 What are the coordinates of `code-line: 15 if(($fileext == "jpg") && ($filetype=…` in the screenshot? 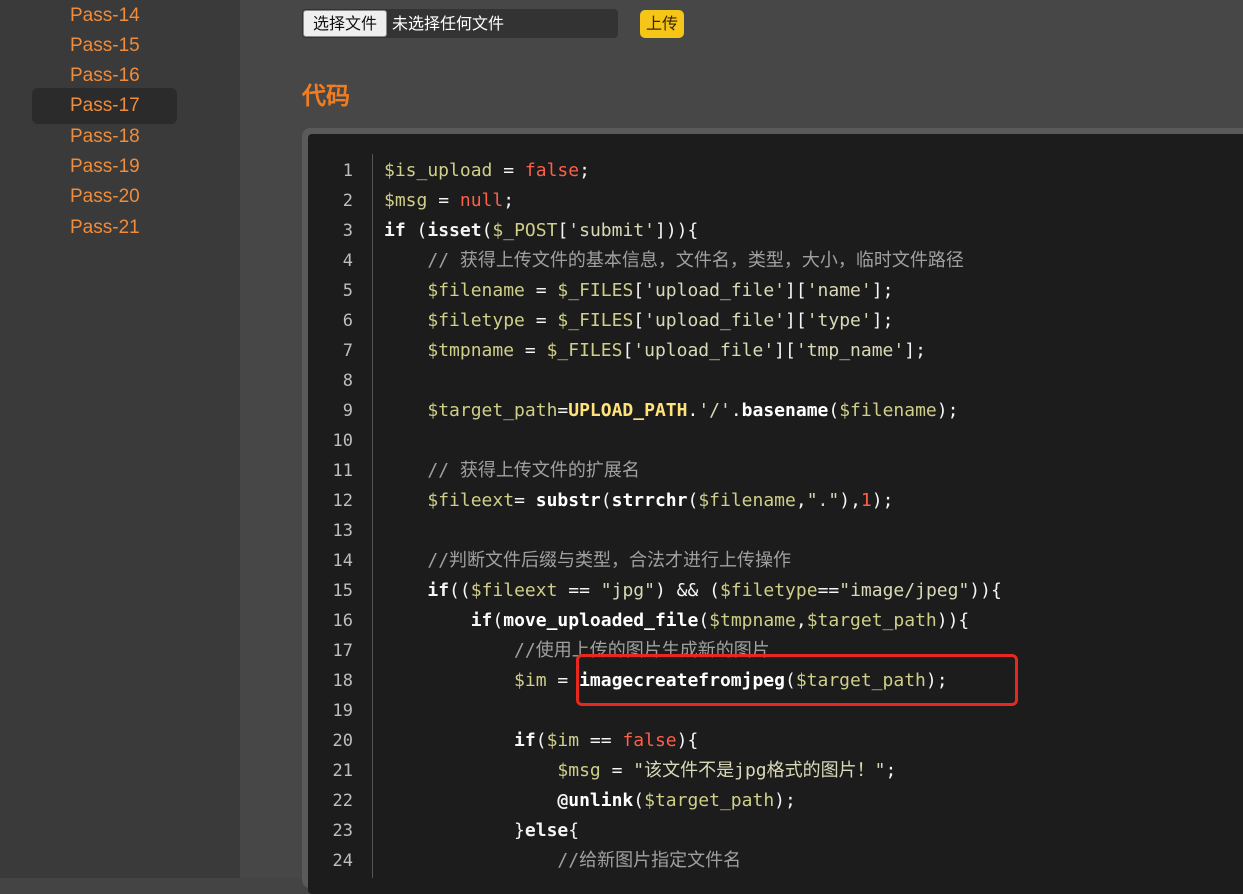 It's located at (775, 591).